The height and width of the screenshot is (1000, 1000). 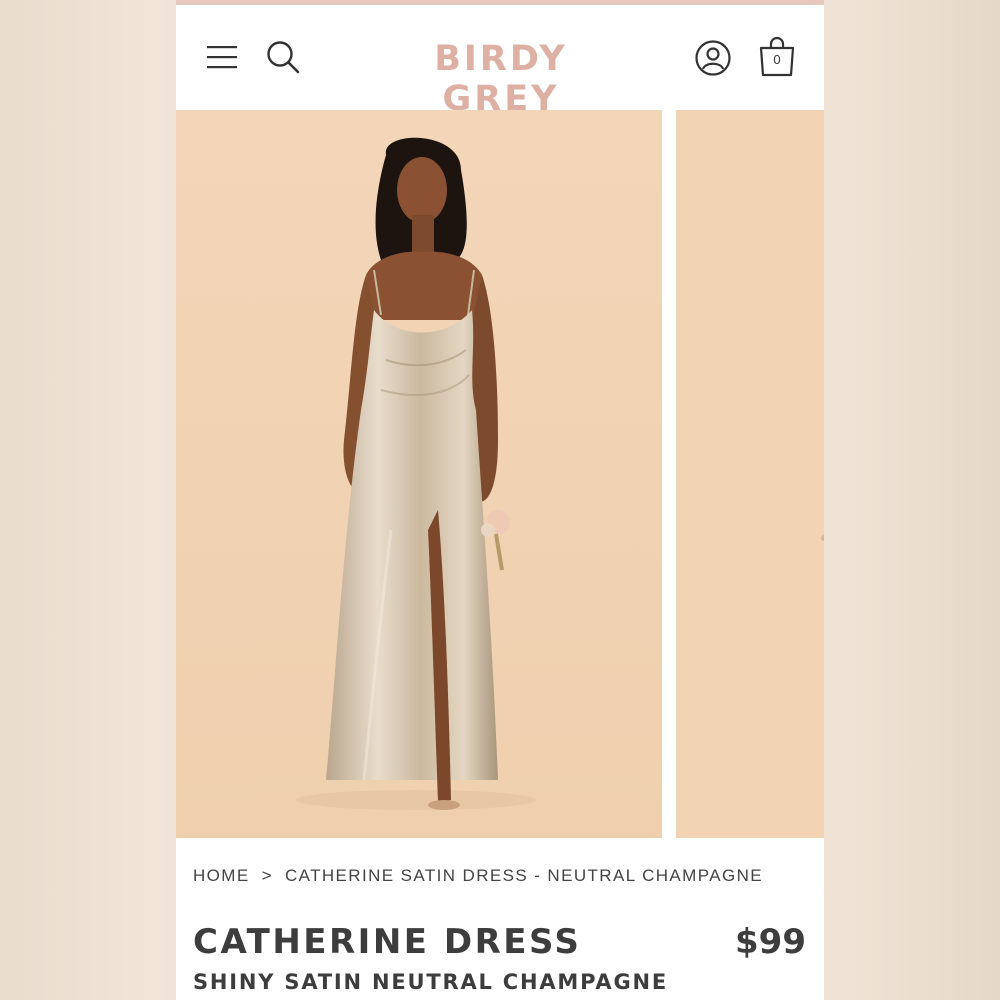 I want to click on cart-count: 0, so click(x=777, y=59).